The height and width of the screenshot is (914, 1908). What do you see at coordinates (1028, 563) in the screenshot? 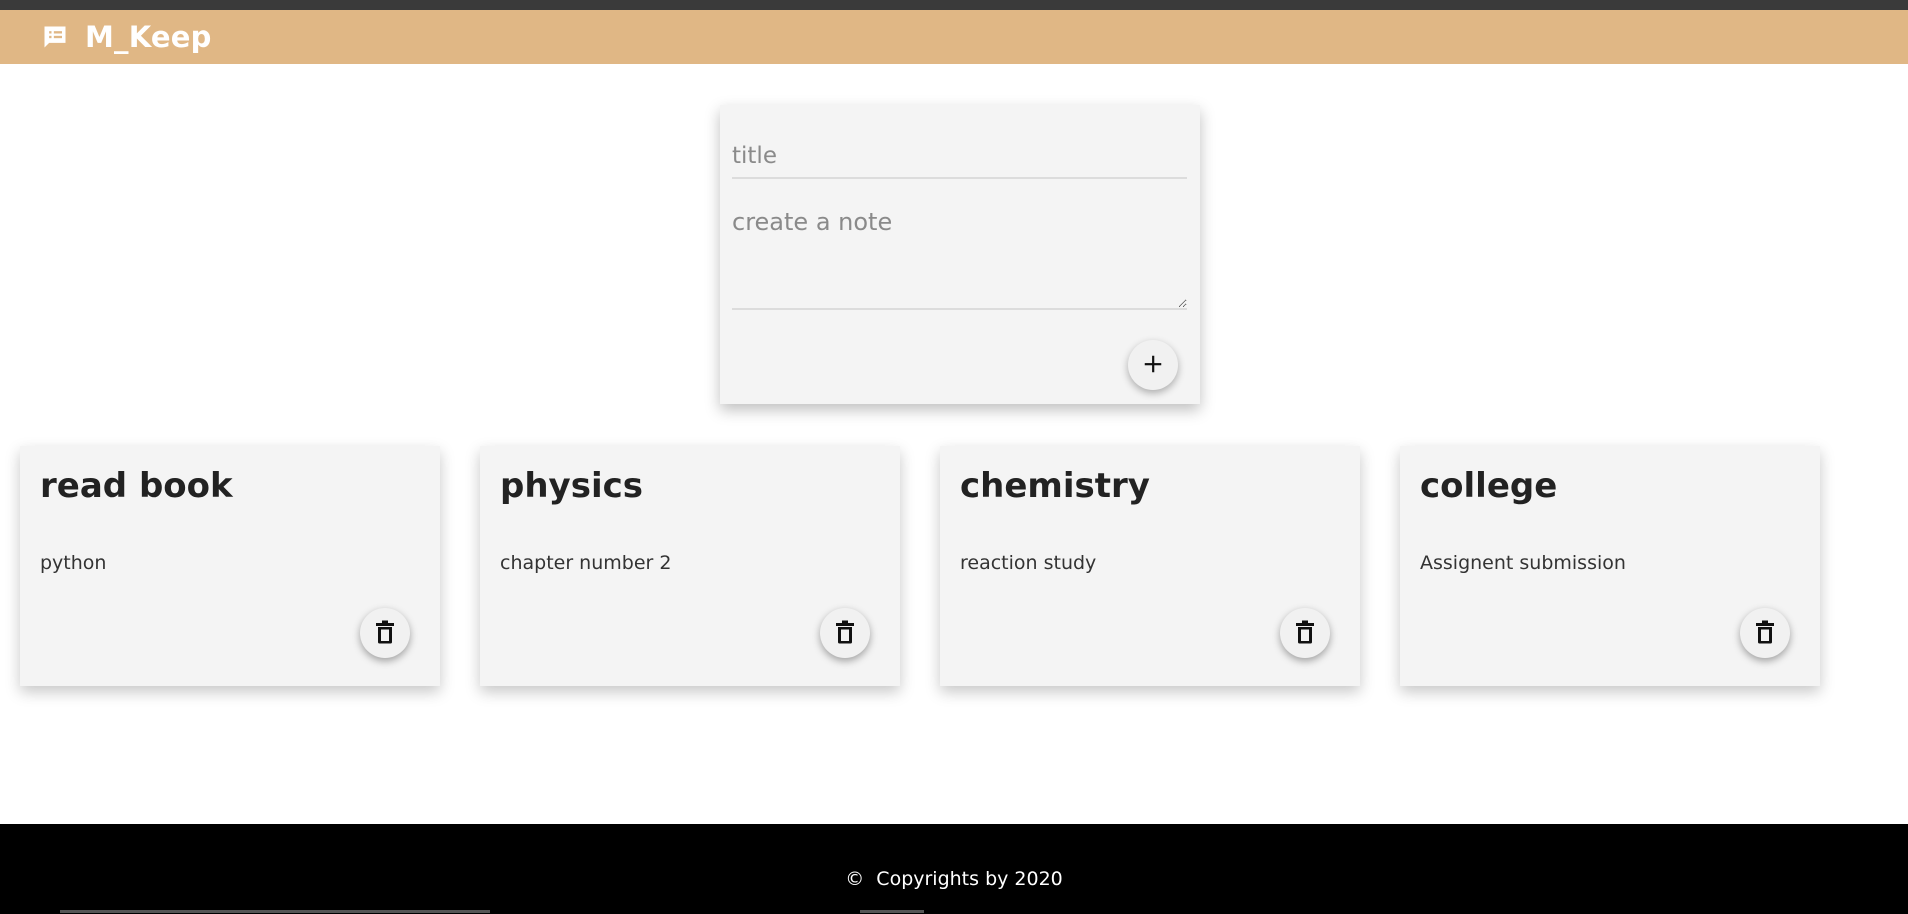
I see `note-content: reaction study` at bounding box center [1028, 563].